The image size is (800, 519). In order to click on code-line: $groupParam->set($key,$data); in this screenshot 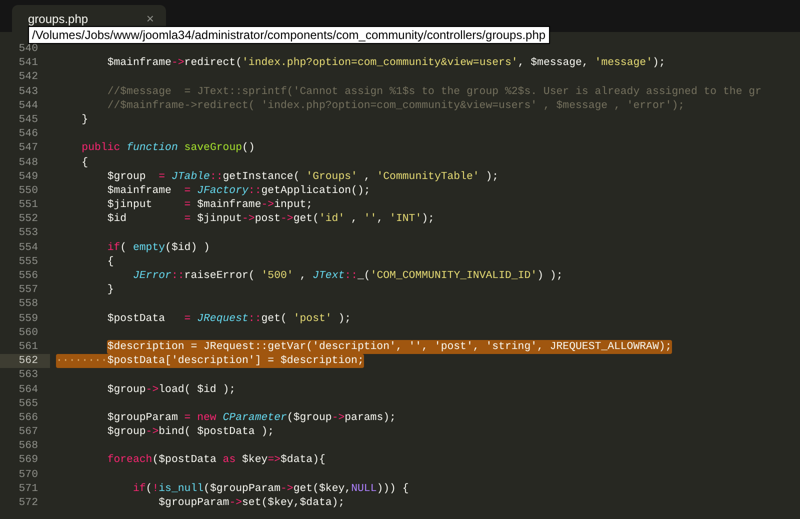, I will do `click(251, 503)`.